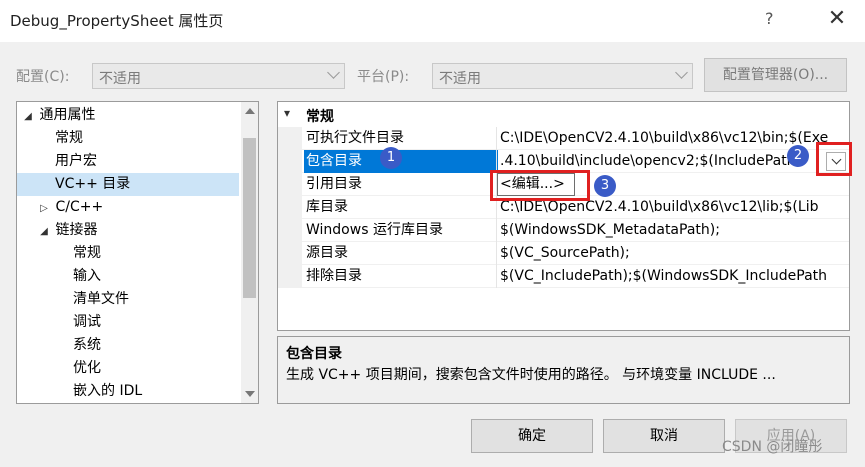 This screenshot has height=467, width=865. Describe the element at coordinates (374, 230) in the screenshot. I see `property-name: Windows 运行库目录` at that location.